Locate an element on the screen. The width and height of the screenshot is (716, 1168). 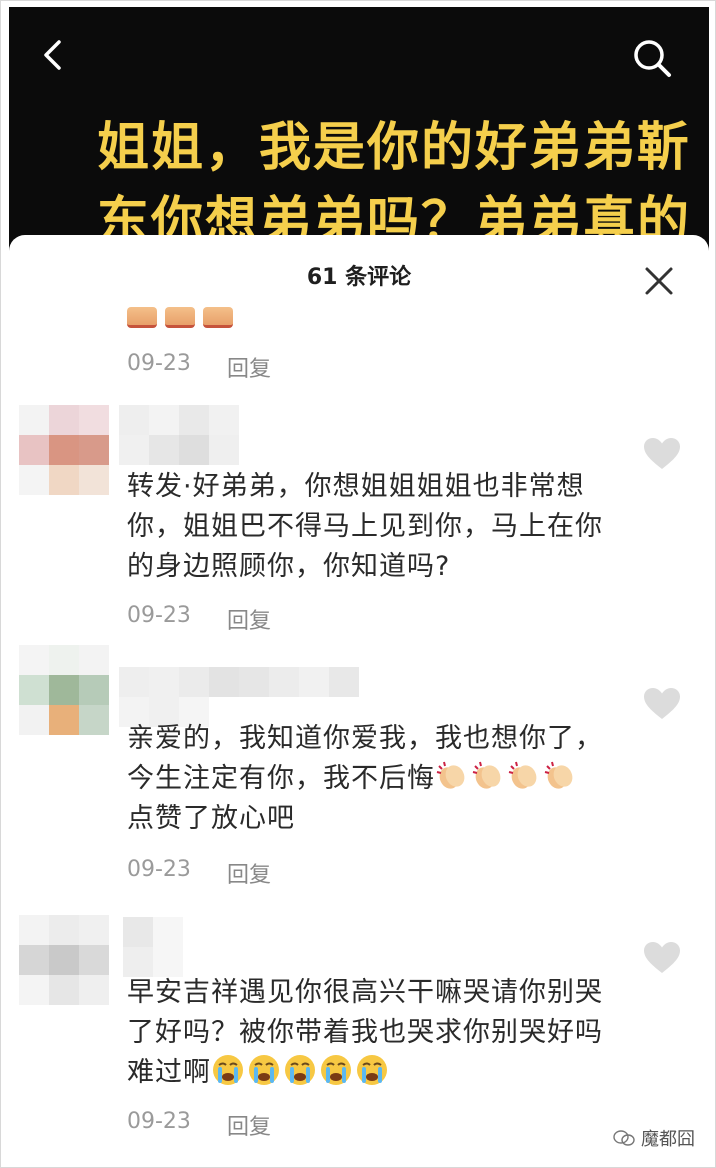
comment-line-text: 难过啊 is located at coordinates (169, 1072).